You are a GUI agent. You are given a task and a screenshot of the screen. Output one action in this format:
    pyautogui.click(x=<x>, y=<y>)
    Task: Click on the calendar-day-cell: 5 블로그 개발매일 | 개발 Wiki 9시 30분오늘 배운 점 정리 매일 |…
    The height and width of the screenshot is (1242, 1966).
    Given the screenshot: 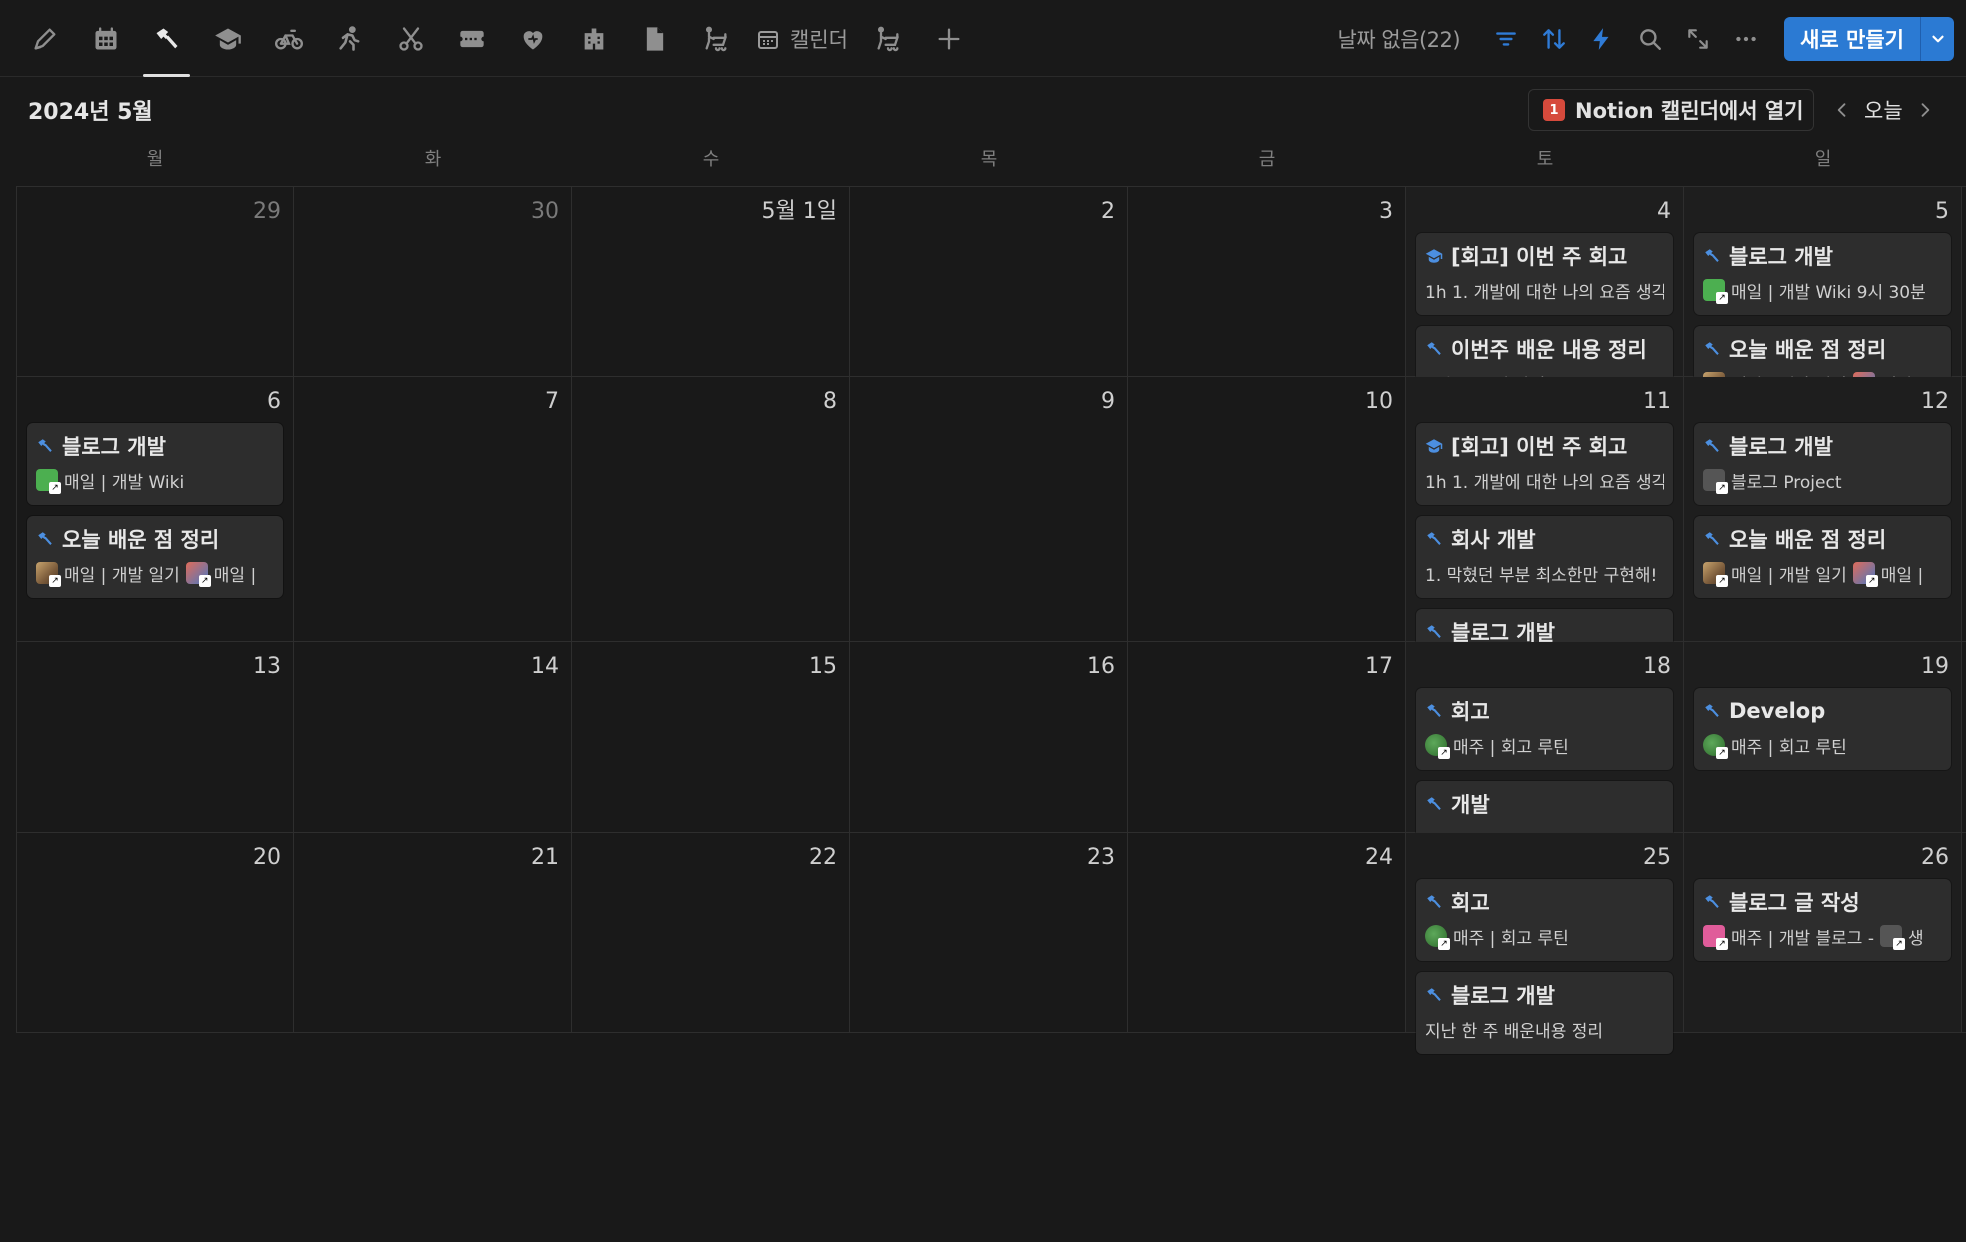 What is the action you would take?
    pyautogui.click(x=1823, y=297)
    